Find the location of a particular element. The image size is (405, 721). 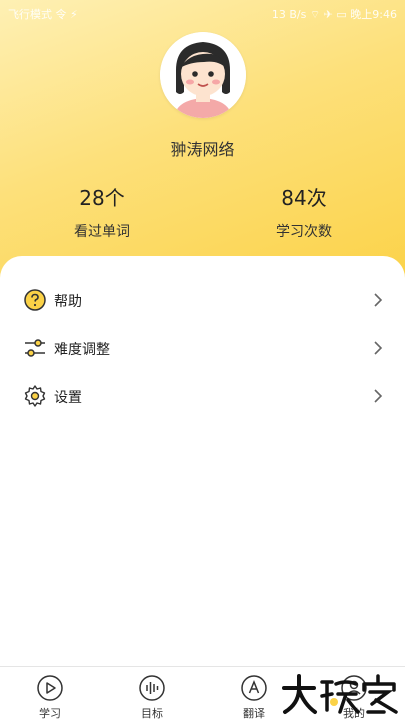

watermark-logo is located at coordinates (340, 694).